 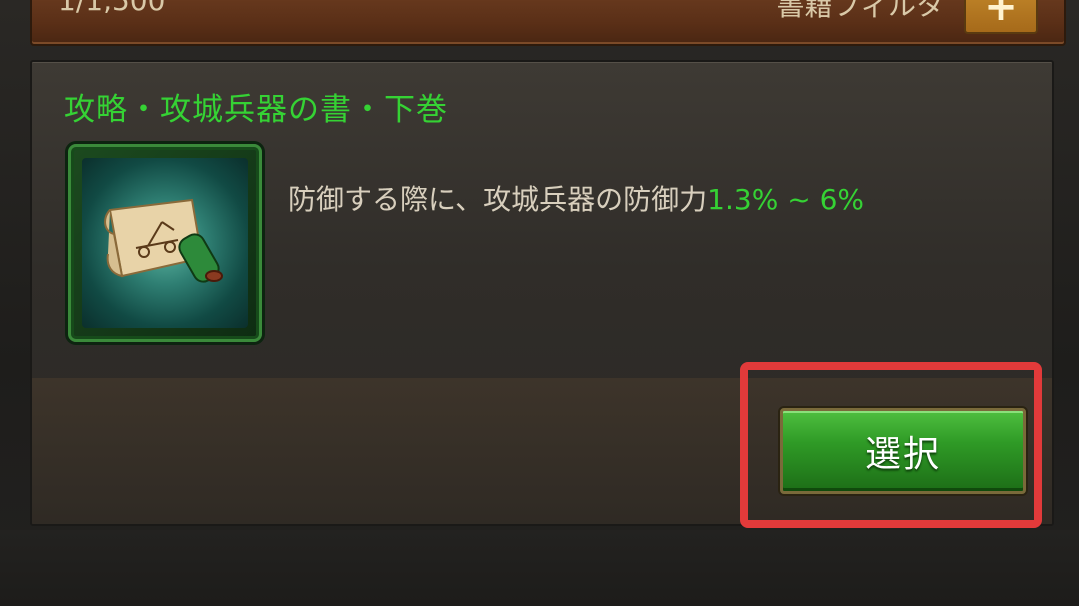 I want to click on item-icon-frame, so click(x=165, y=243).